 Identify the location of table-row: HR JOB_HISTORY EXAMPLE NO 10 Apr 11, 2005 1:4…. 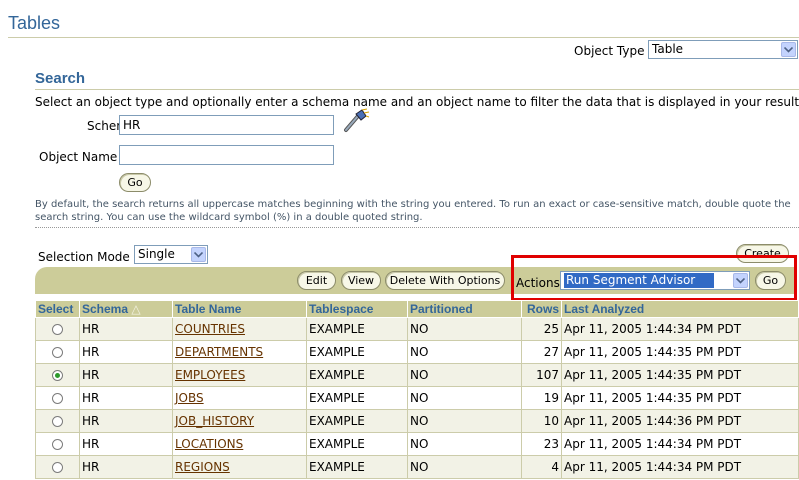
(417, 421).